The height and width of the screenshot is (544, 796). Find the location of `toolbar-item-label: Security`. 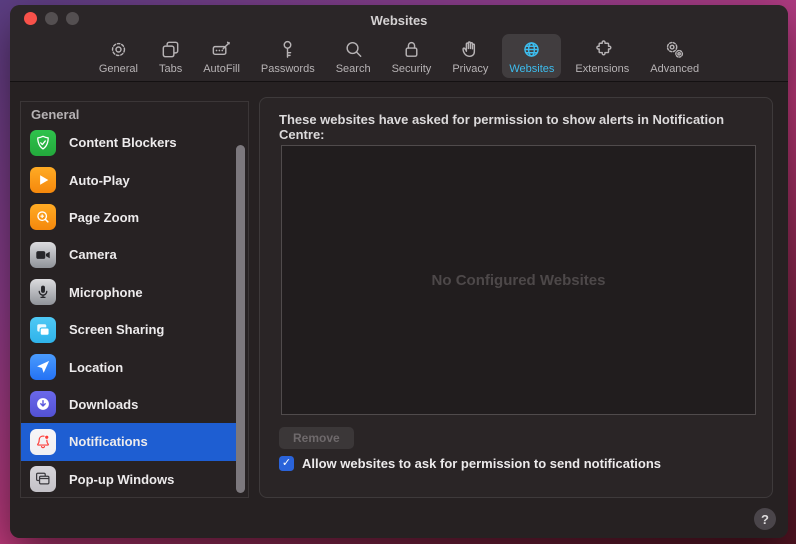

toolbar-item-label: Security is located at coordinates (411, 69).